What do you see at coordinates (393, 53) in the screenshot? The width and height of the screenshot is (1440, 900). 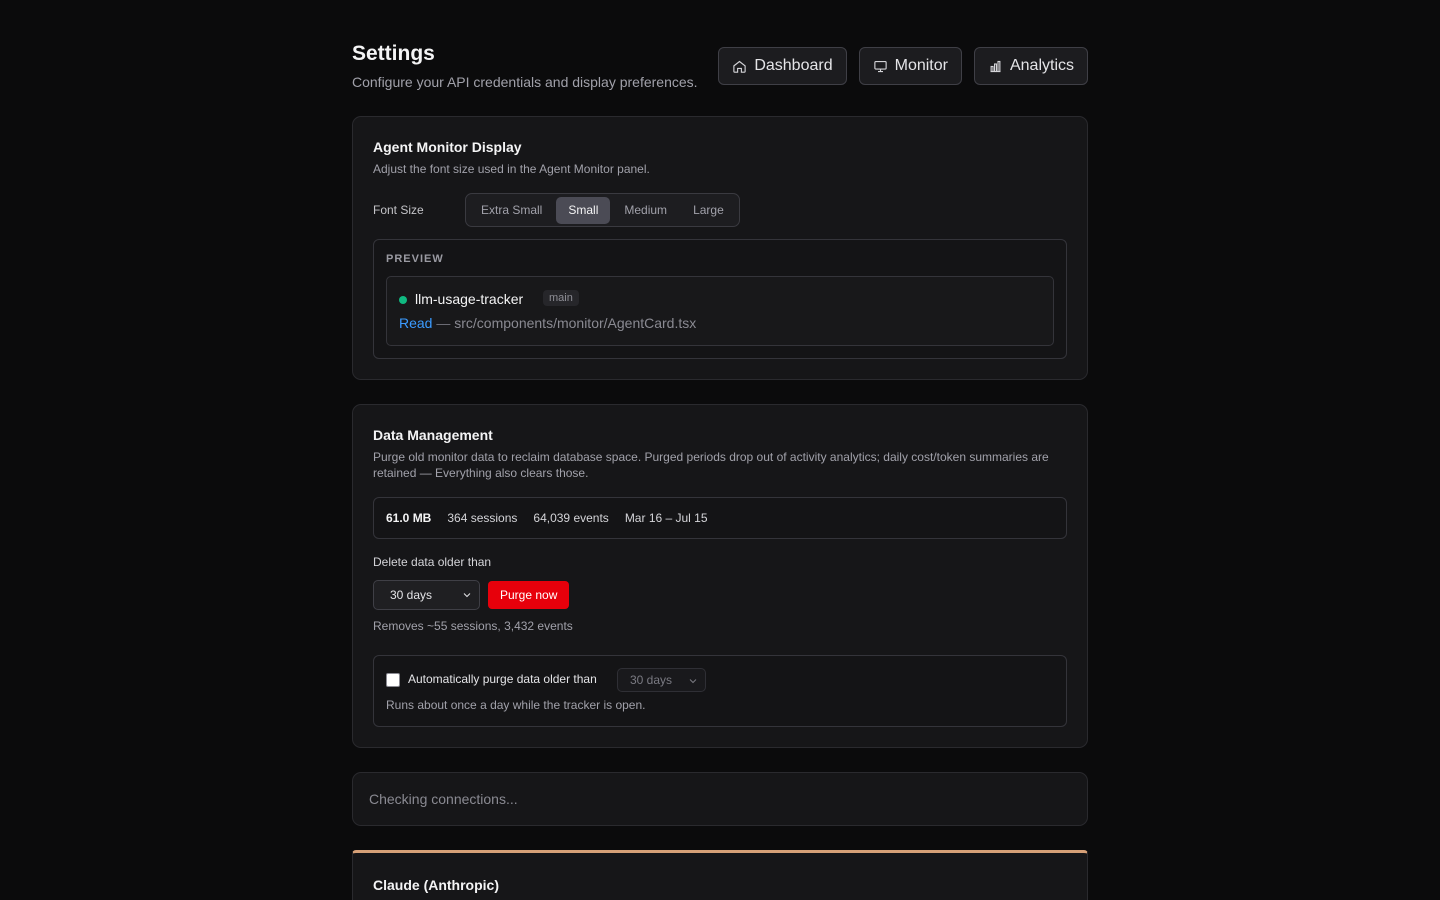 I see `page-title: Settings` at bounding box center [393, 53].